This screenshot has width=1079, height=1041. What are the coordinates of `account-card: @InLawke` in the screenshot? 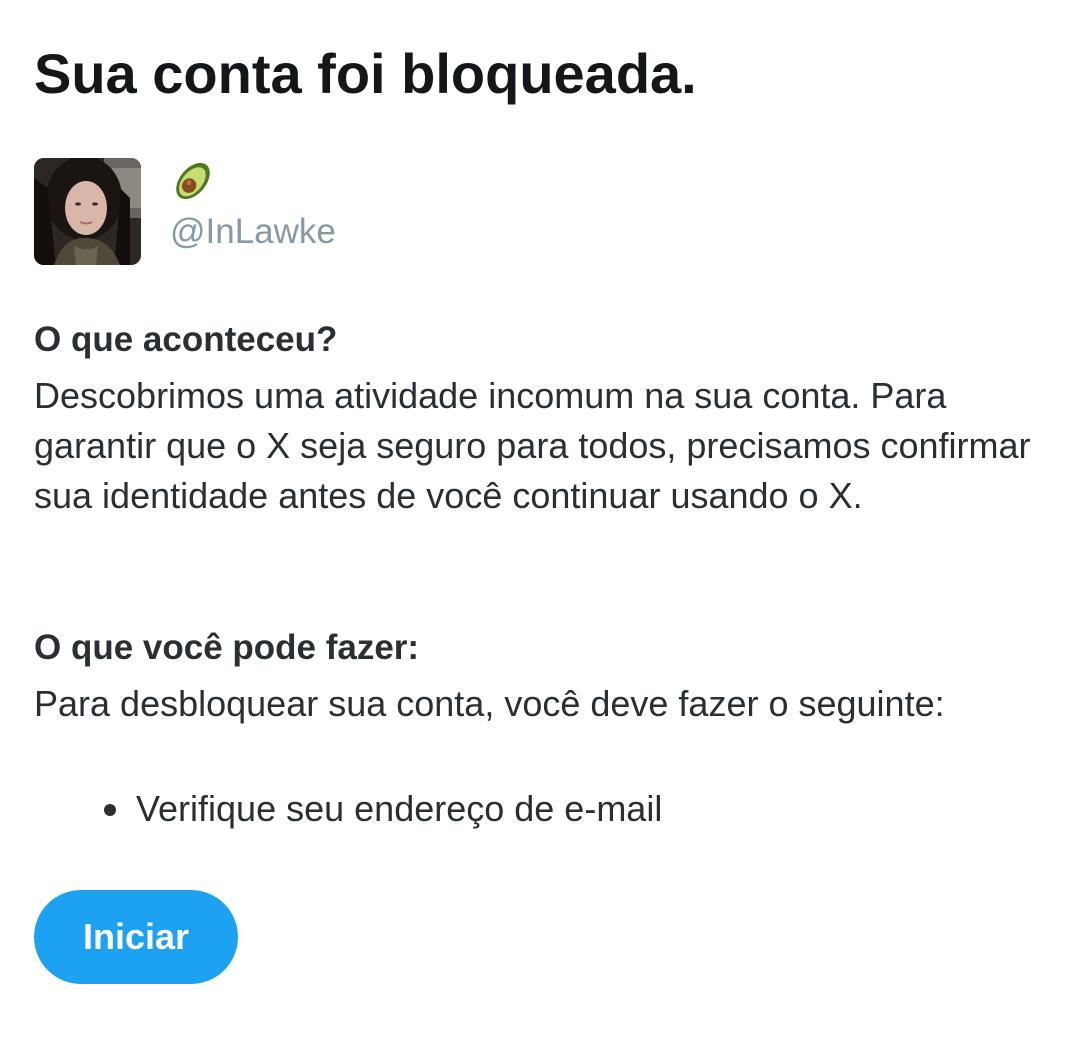 It's located at (334, 212).